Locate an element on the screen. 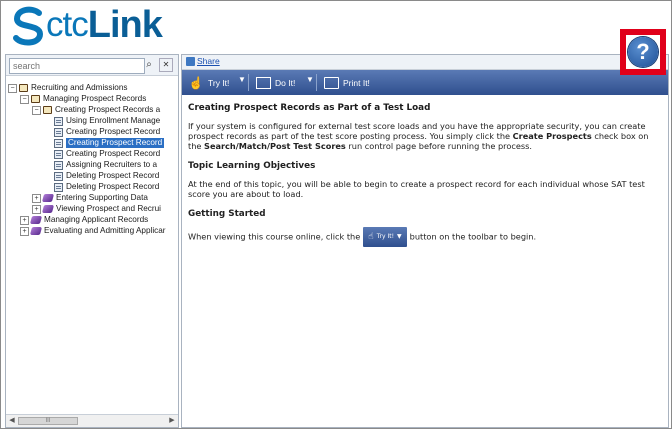 The height and width of the screenshot is (429, 672). logo-text-ctc: ctc is located at coordinates (67, 24).